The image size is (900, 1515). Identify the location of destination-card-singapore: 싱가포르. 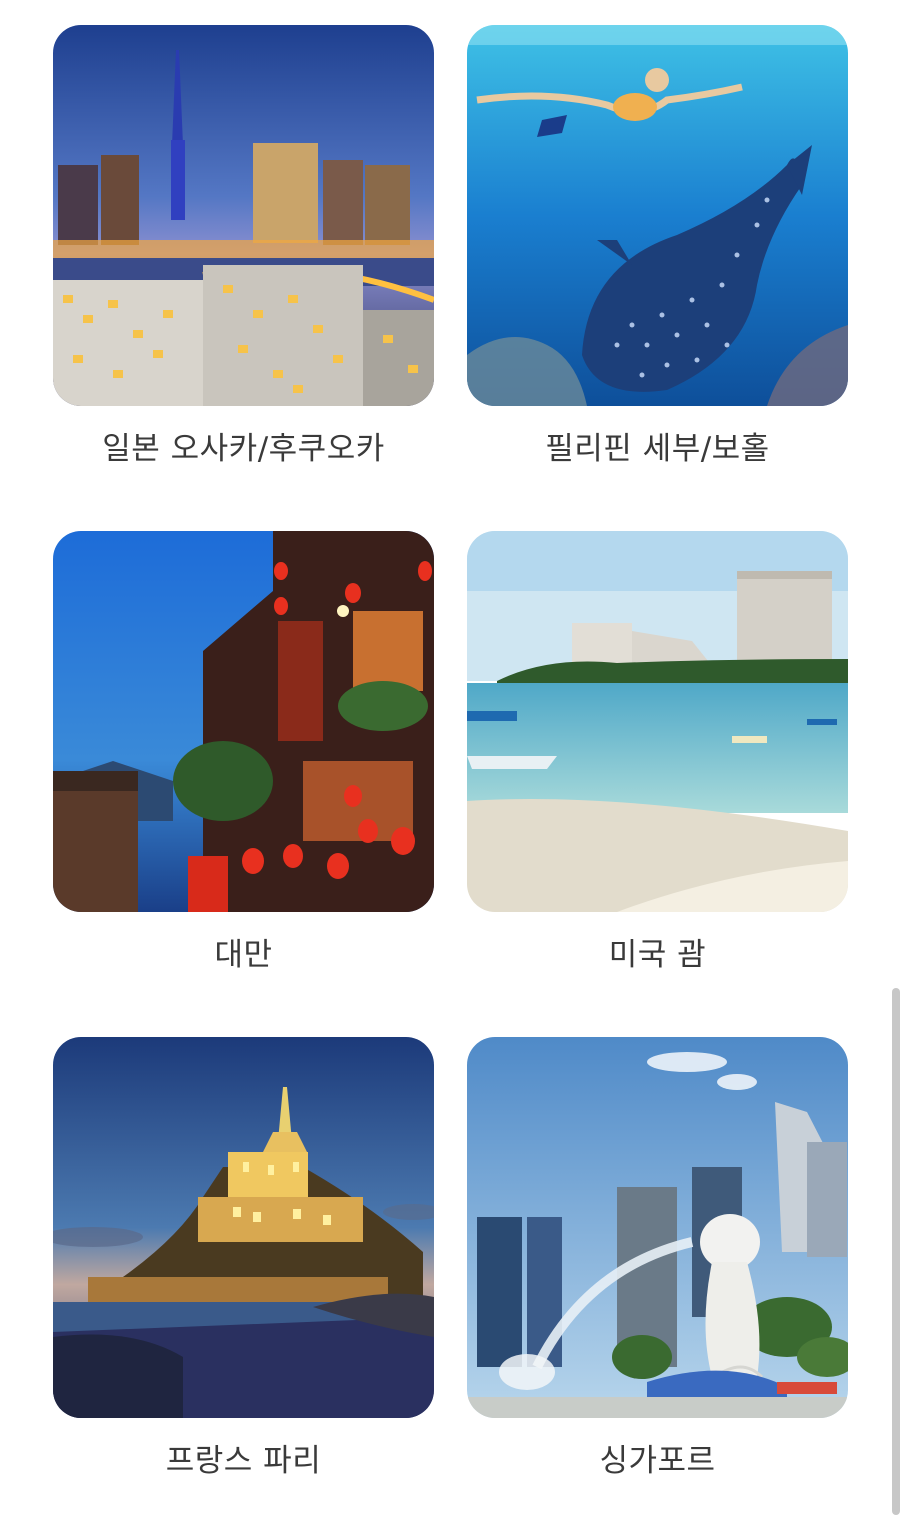
(657, 1276).